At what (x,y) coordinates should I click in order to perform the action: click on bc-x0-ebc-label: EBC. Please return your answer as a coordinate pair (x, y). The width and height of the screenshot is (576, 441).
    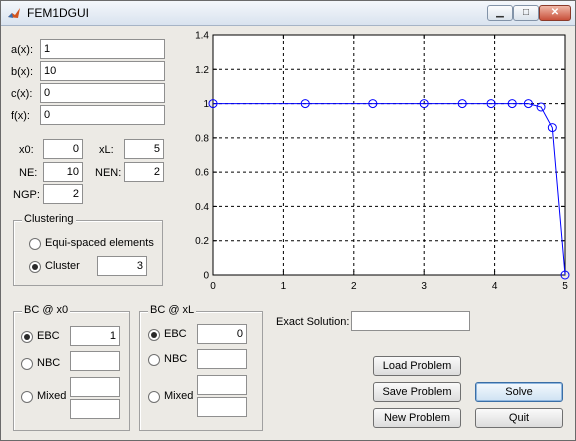
    Looking at the image, I should click on (48, 336).